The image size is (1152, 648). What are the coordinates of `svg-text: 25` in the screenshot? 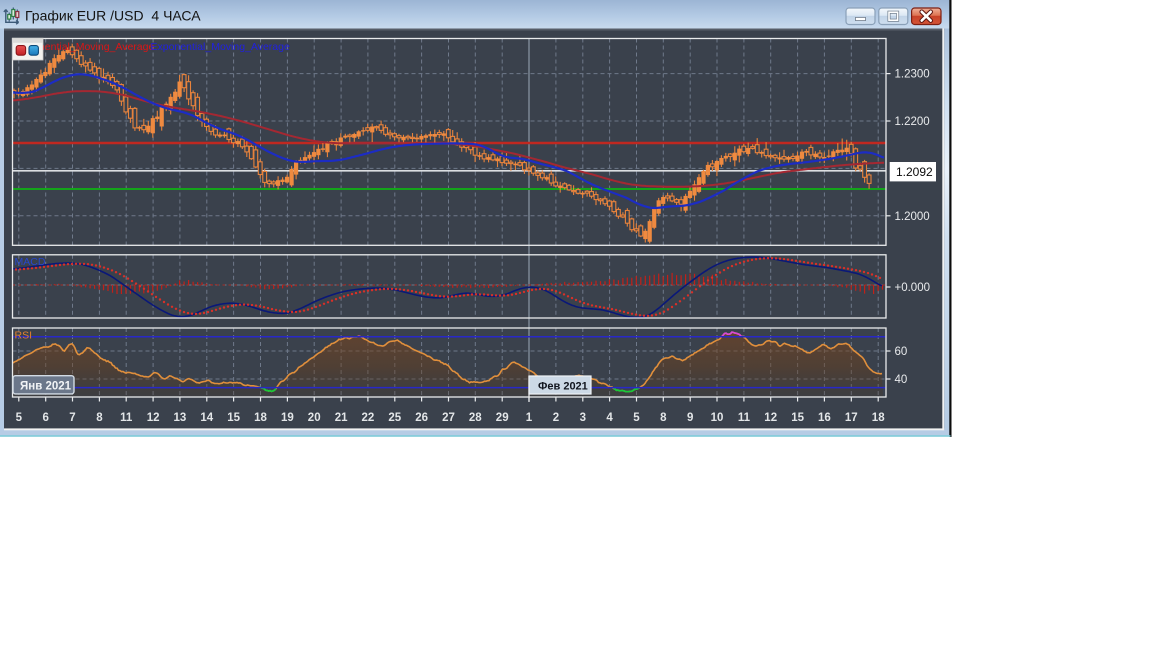 It's located at (394, 418).